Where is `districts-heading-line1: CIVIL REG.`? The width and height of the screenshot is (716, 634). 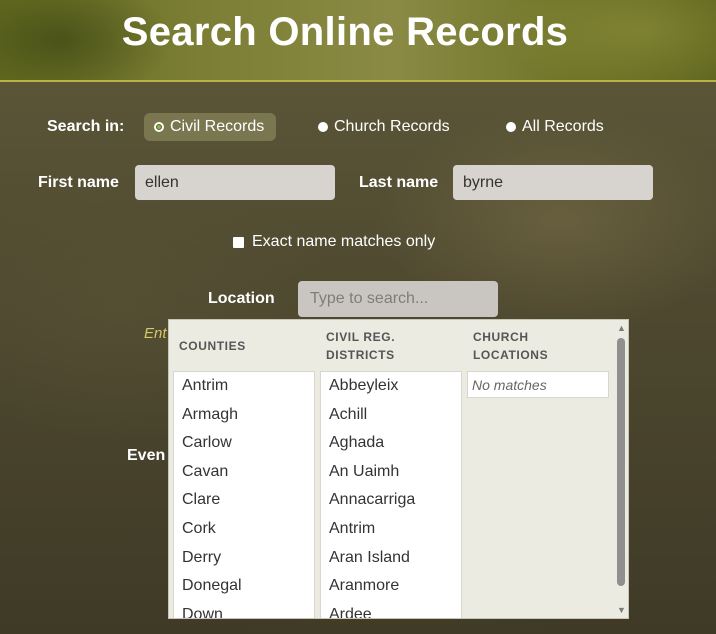
districts-heading-line1: CIVIL REG. is located at coordinates (361, 337).